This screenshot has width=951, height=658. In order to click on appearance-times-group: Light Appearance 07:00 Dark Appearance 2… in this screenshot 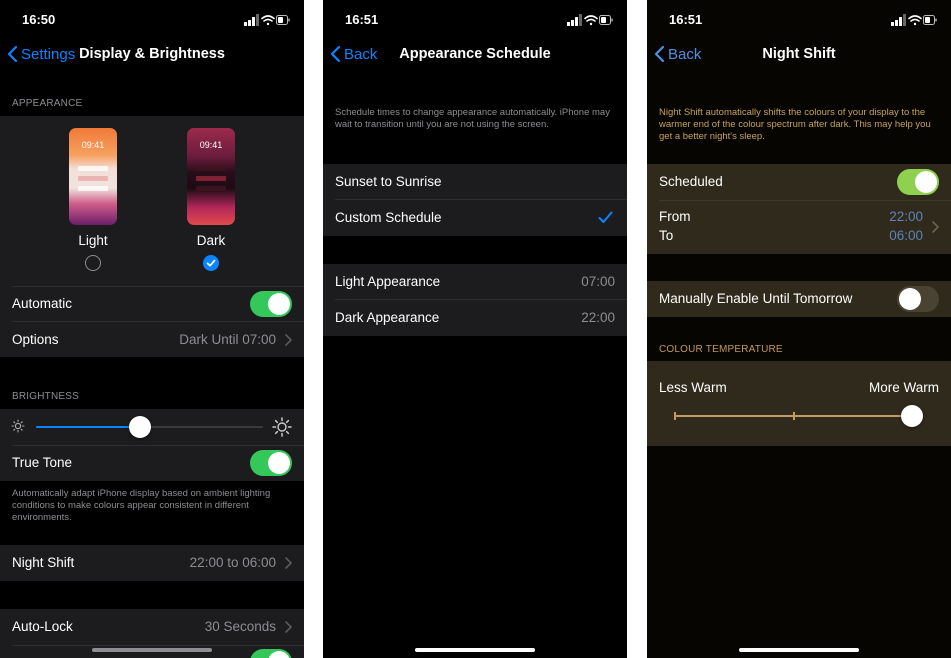, I will do `click(475, 300)`.